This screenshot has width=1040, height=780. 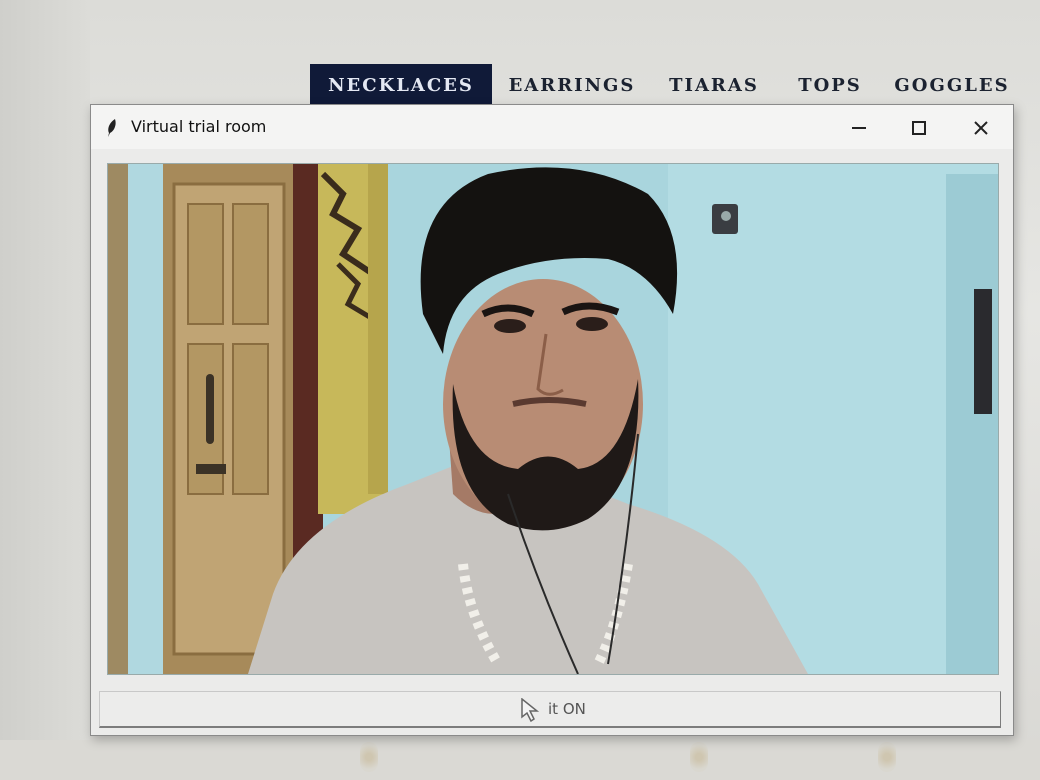 What do you see at coordinates (830, 86) in the screenshot?
I see `nav-tops: TOPS` at bounding box center [830, 86].